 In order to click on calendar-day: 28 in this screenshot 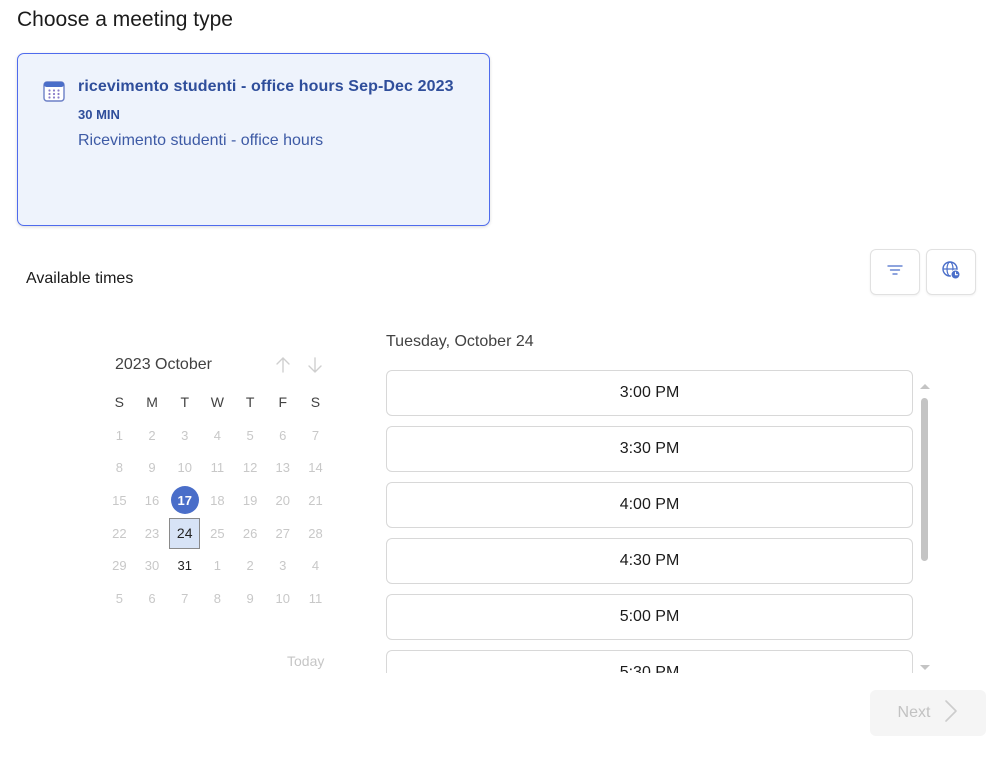, I will do `click(315, 533)`.